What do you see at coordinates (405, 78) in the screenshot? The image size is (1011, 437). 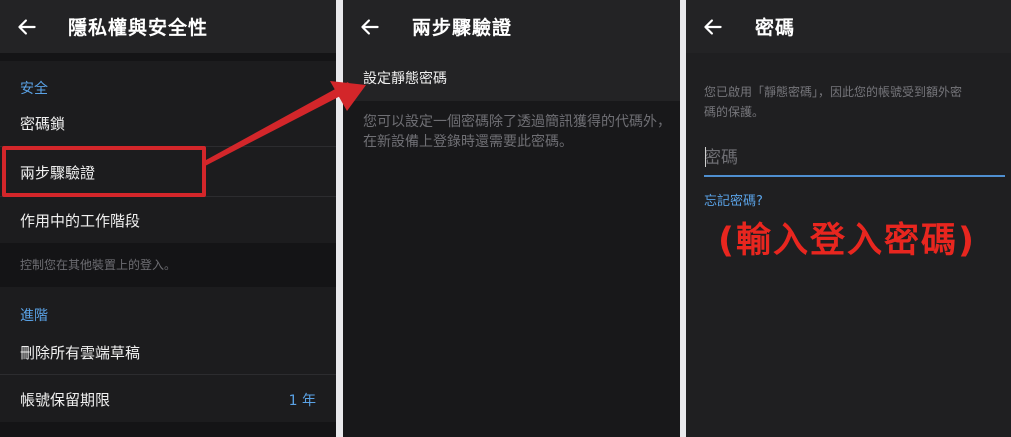 I see `set-password-label: 設定靜態密碼` at bounding box center [405, 78].